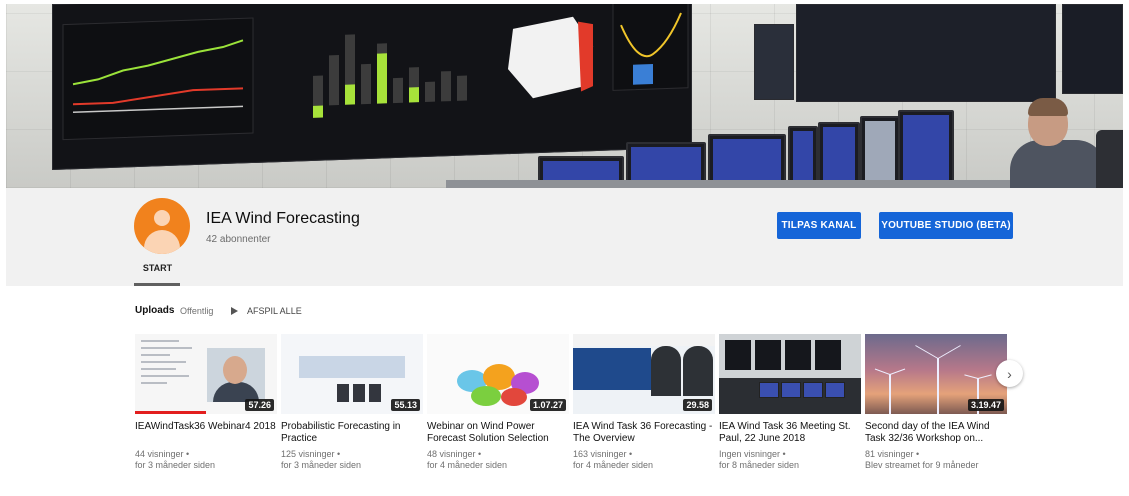 This screenshot has height=496, width=1129. I want to click on video-age: Blev streamet for 9 måneder, so click(922, 465).